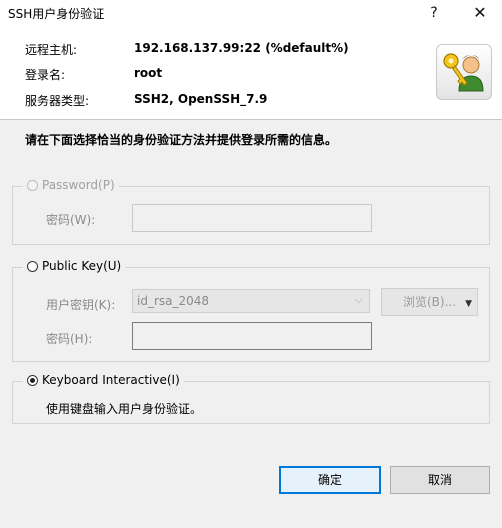  I want to click on password-field-label: 密码(W):, so click(71, 220).